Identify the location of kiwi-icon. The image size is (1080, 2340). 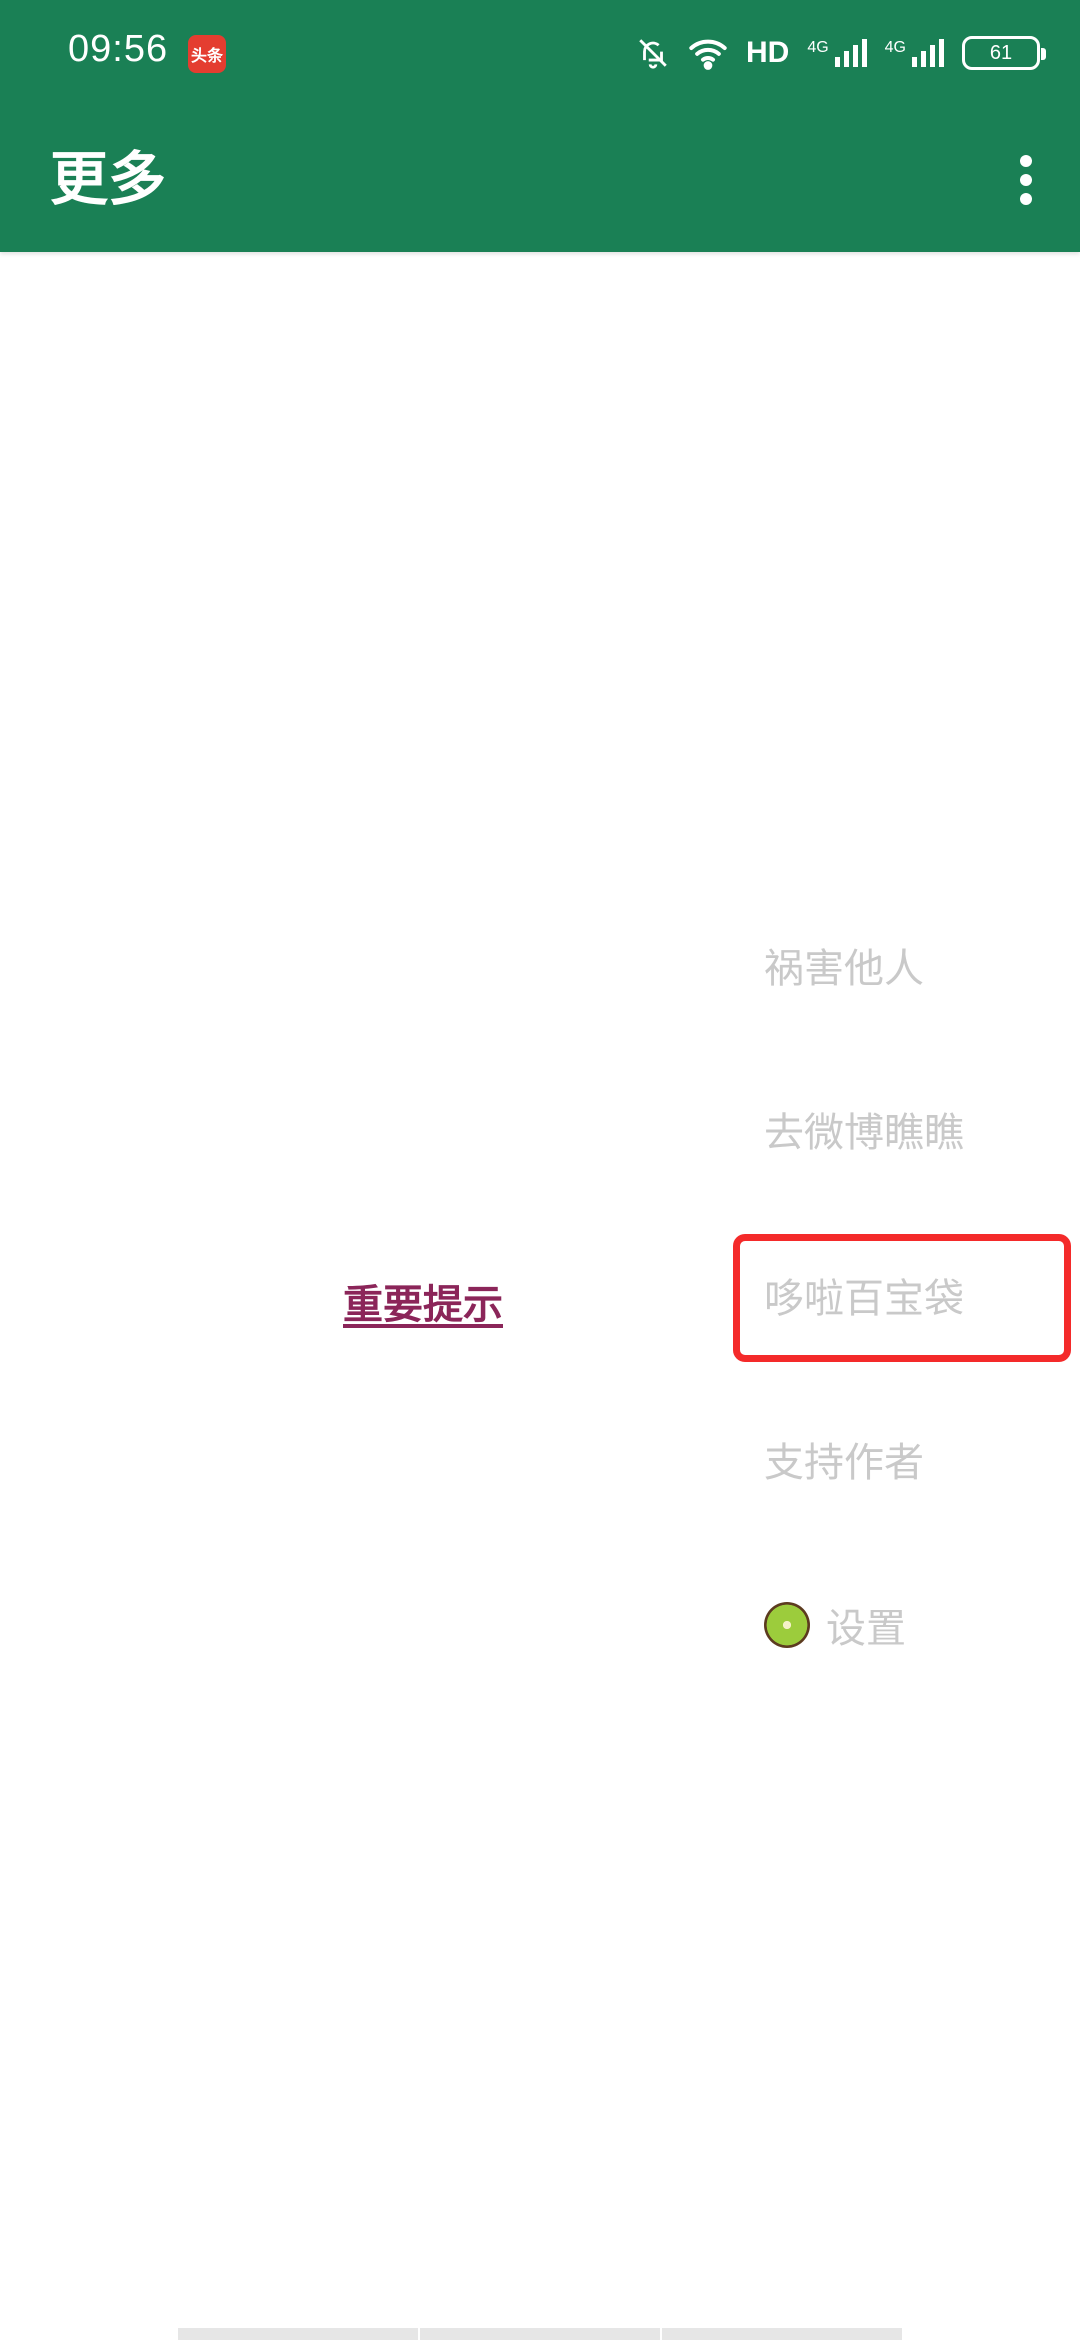
(787, 1625).